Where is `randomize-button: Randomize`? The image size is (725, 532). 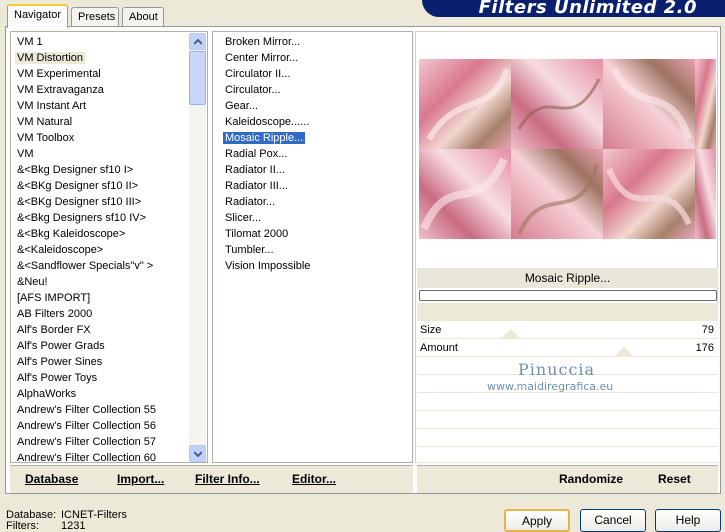 randomize-button: Randomize is located at coordinates (591, 479).